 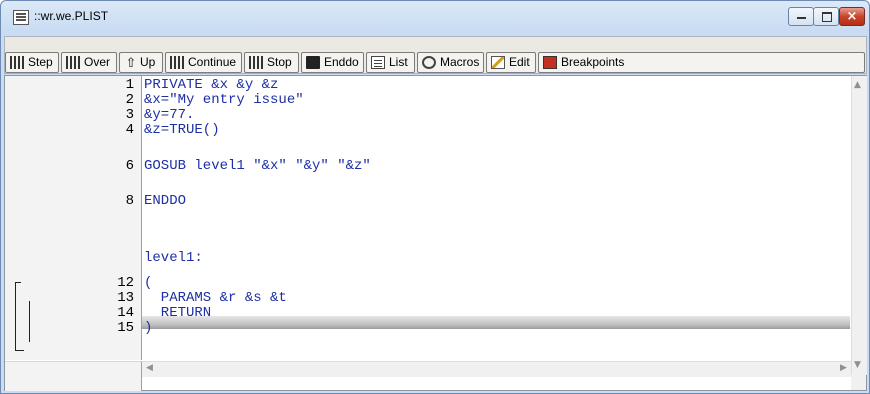 I want to click on line-number: 8, so click(x=129, y=201).